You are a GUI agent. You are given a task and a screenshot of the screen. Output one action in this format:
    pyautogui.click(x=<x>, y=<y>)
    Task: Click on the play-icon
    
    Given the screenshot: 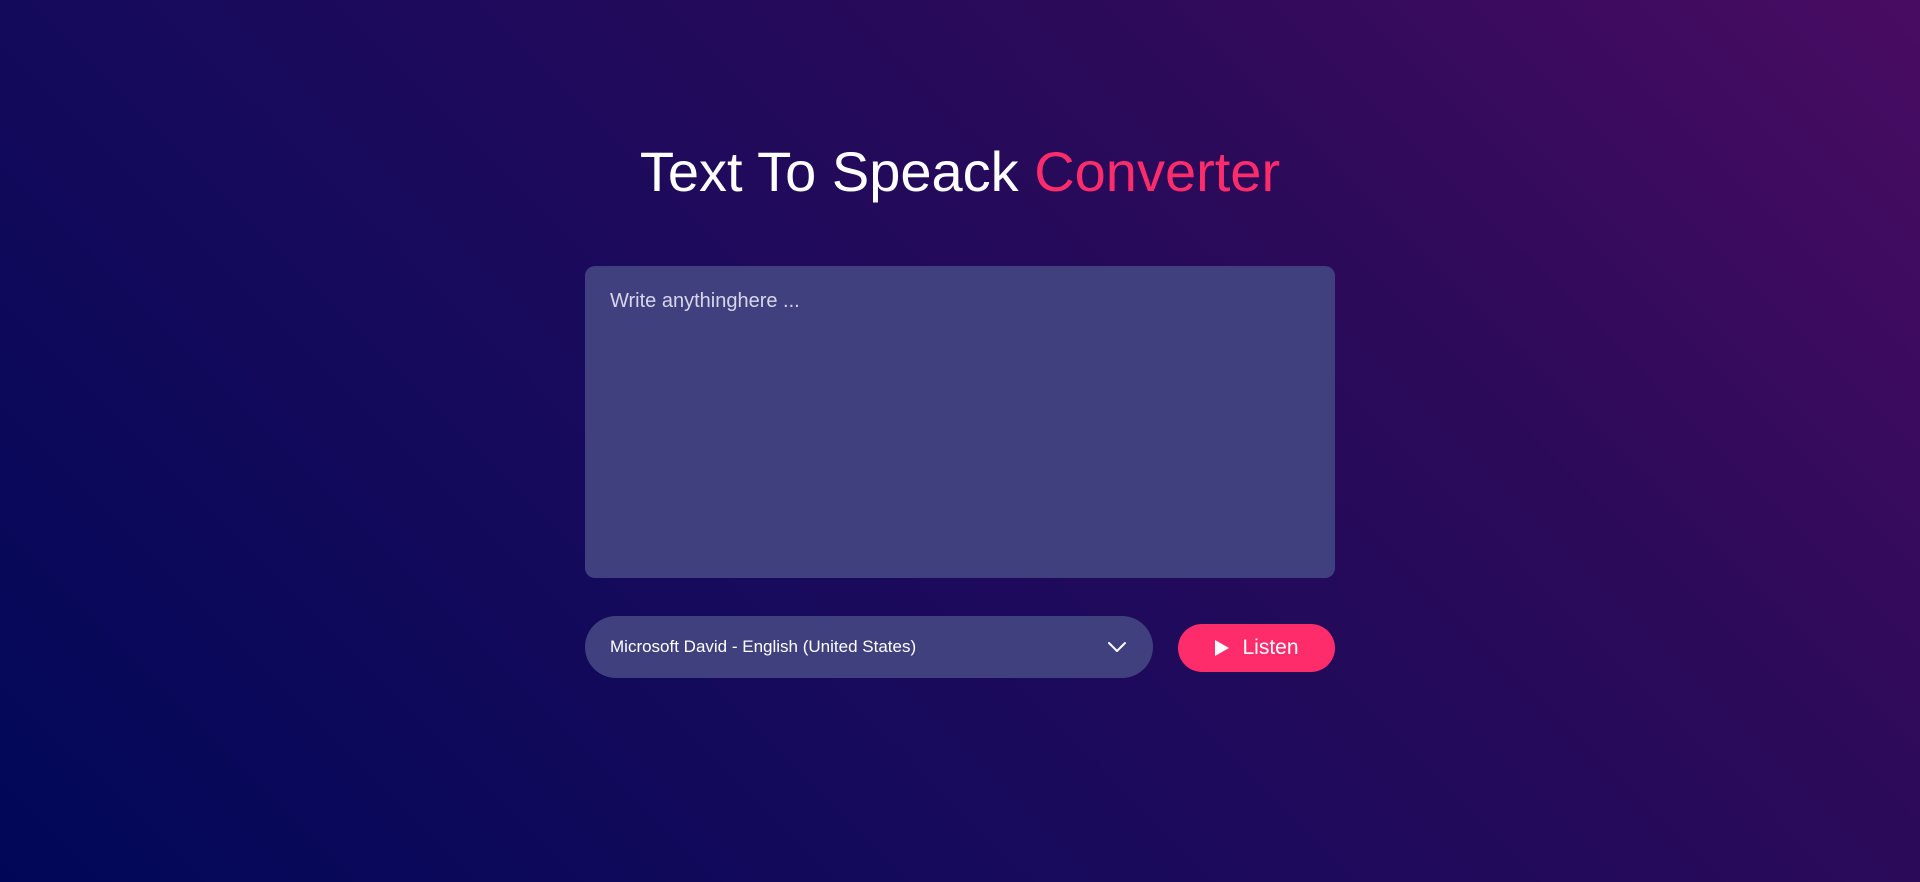 What is the action you would take?
    pyautogui.click(x=1222, y=648)
    